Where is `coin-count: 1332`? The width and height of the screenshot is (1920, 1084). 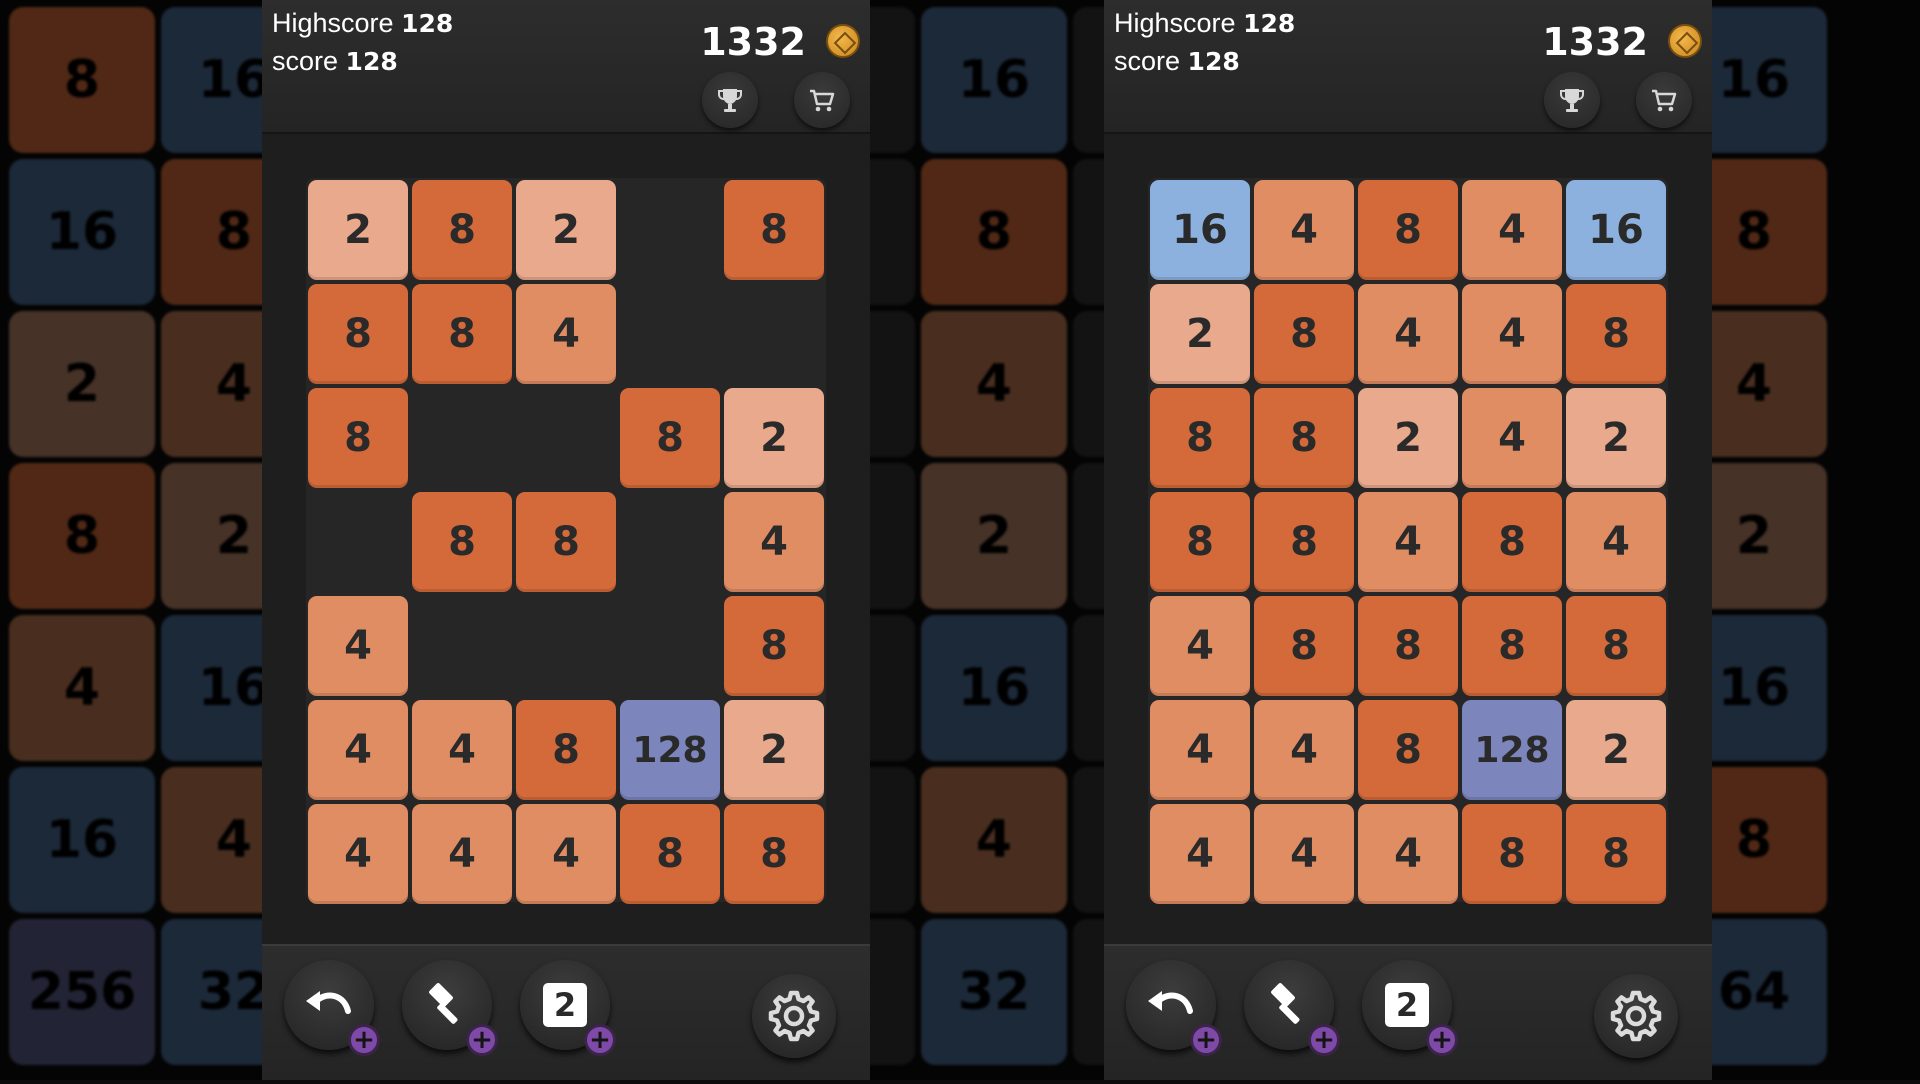
coin-count: 1332 is located at coordinates (753, 42).